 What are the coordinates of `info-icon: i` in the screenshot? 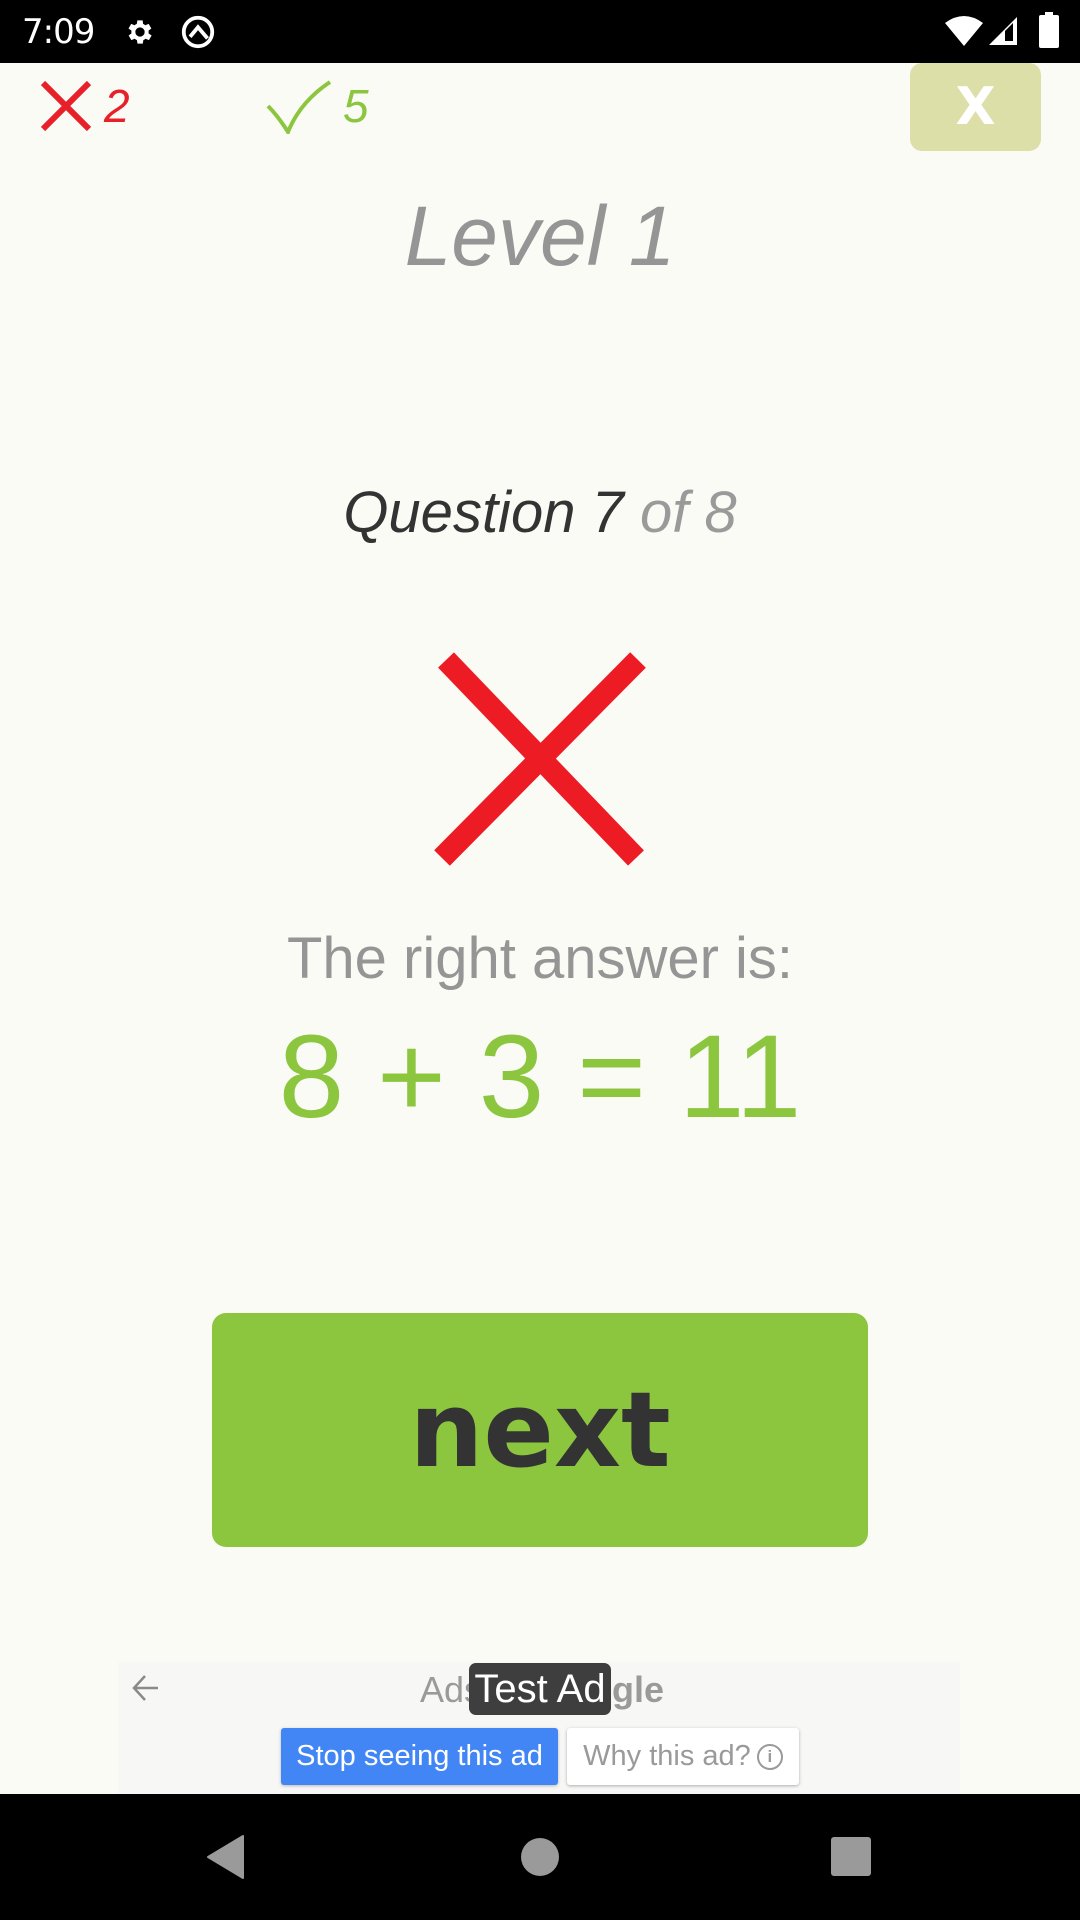 It's located at (769, 1757).